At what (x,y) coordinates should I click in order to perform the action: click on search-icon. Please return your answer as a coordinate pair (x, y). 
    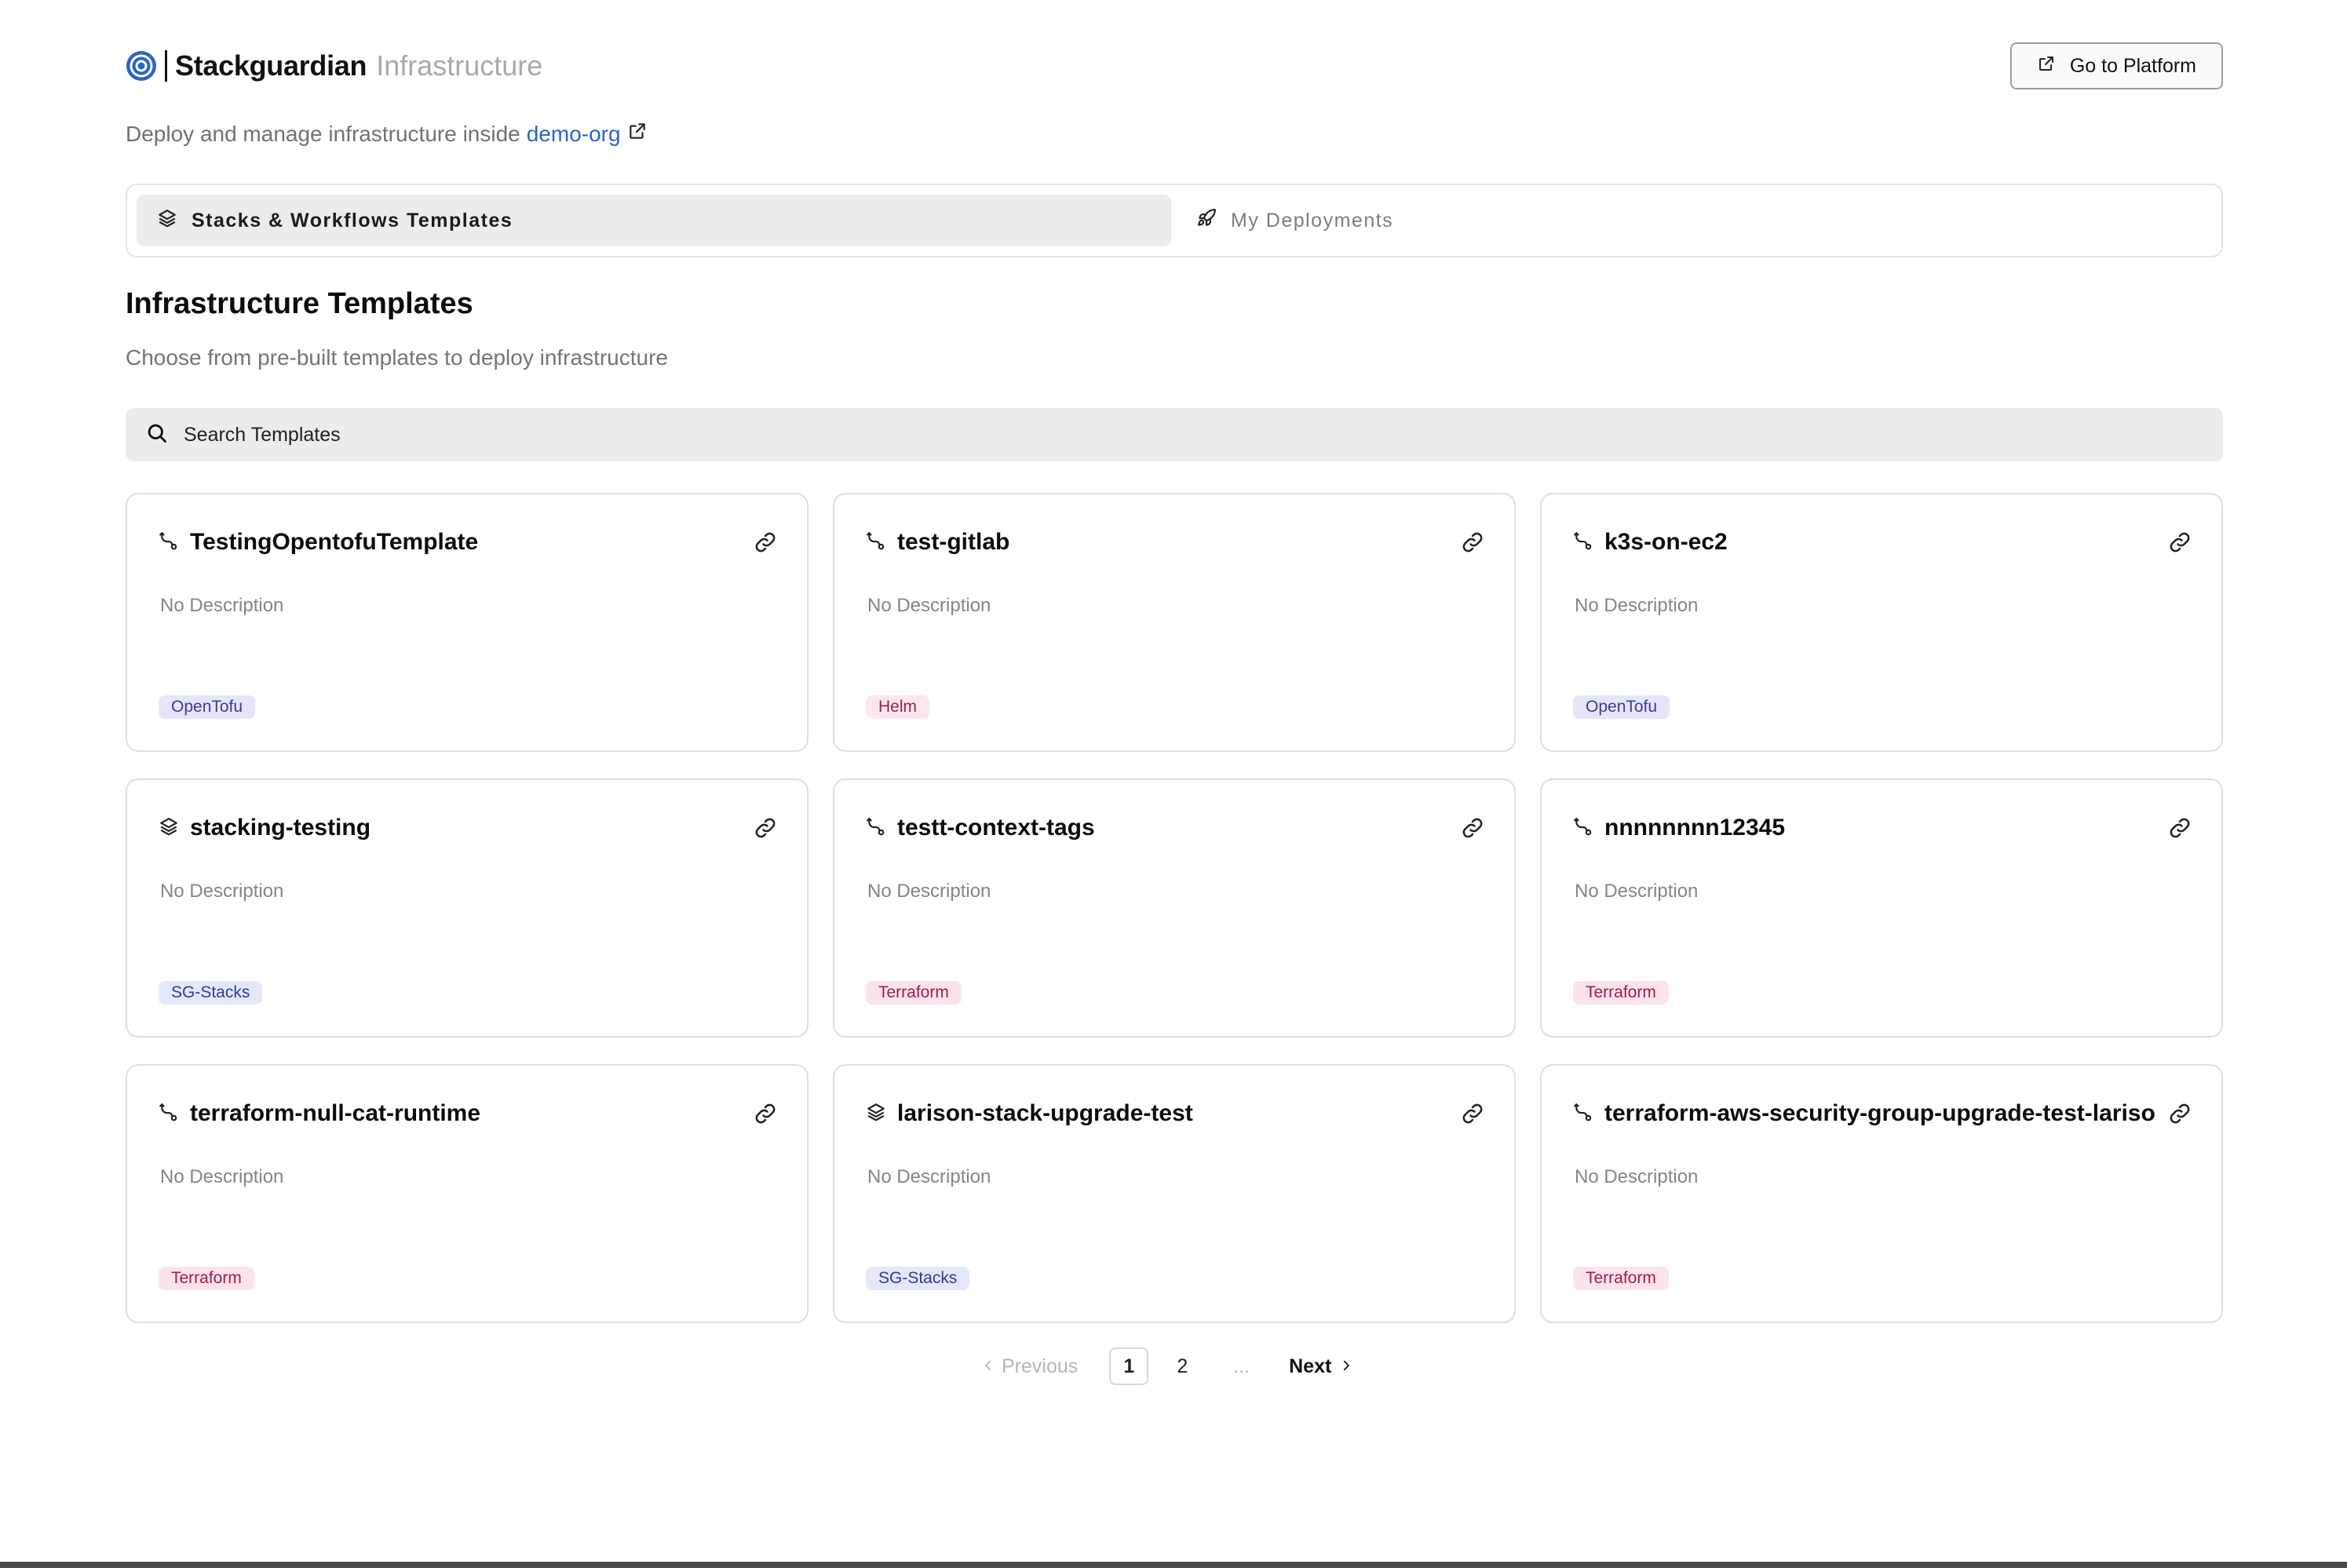
    Looking at the image, I should click on (157, 435).